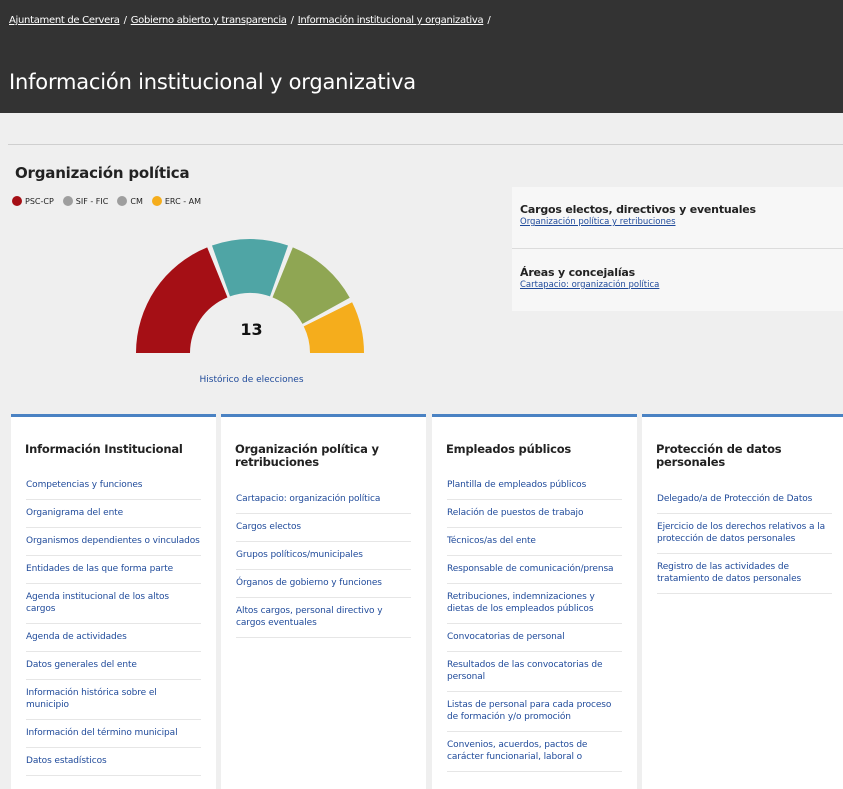 The height and width of the screenshot is (789, 843). I want to click on side-panel-divider, so click(677, 248).